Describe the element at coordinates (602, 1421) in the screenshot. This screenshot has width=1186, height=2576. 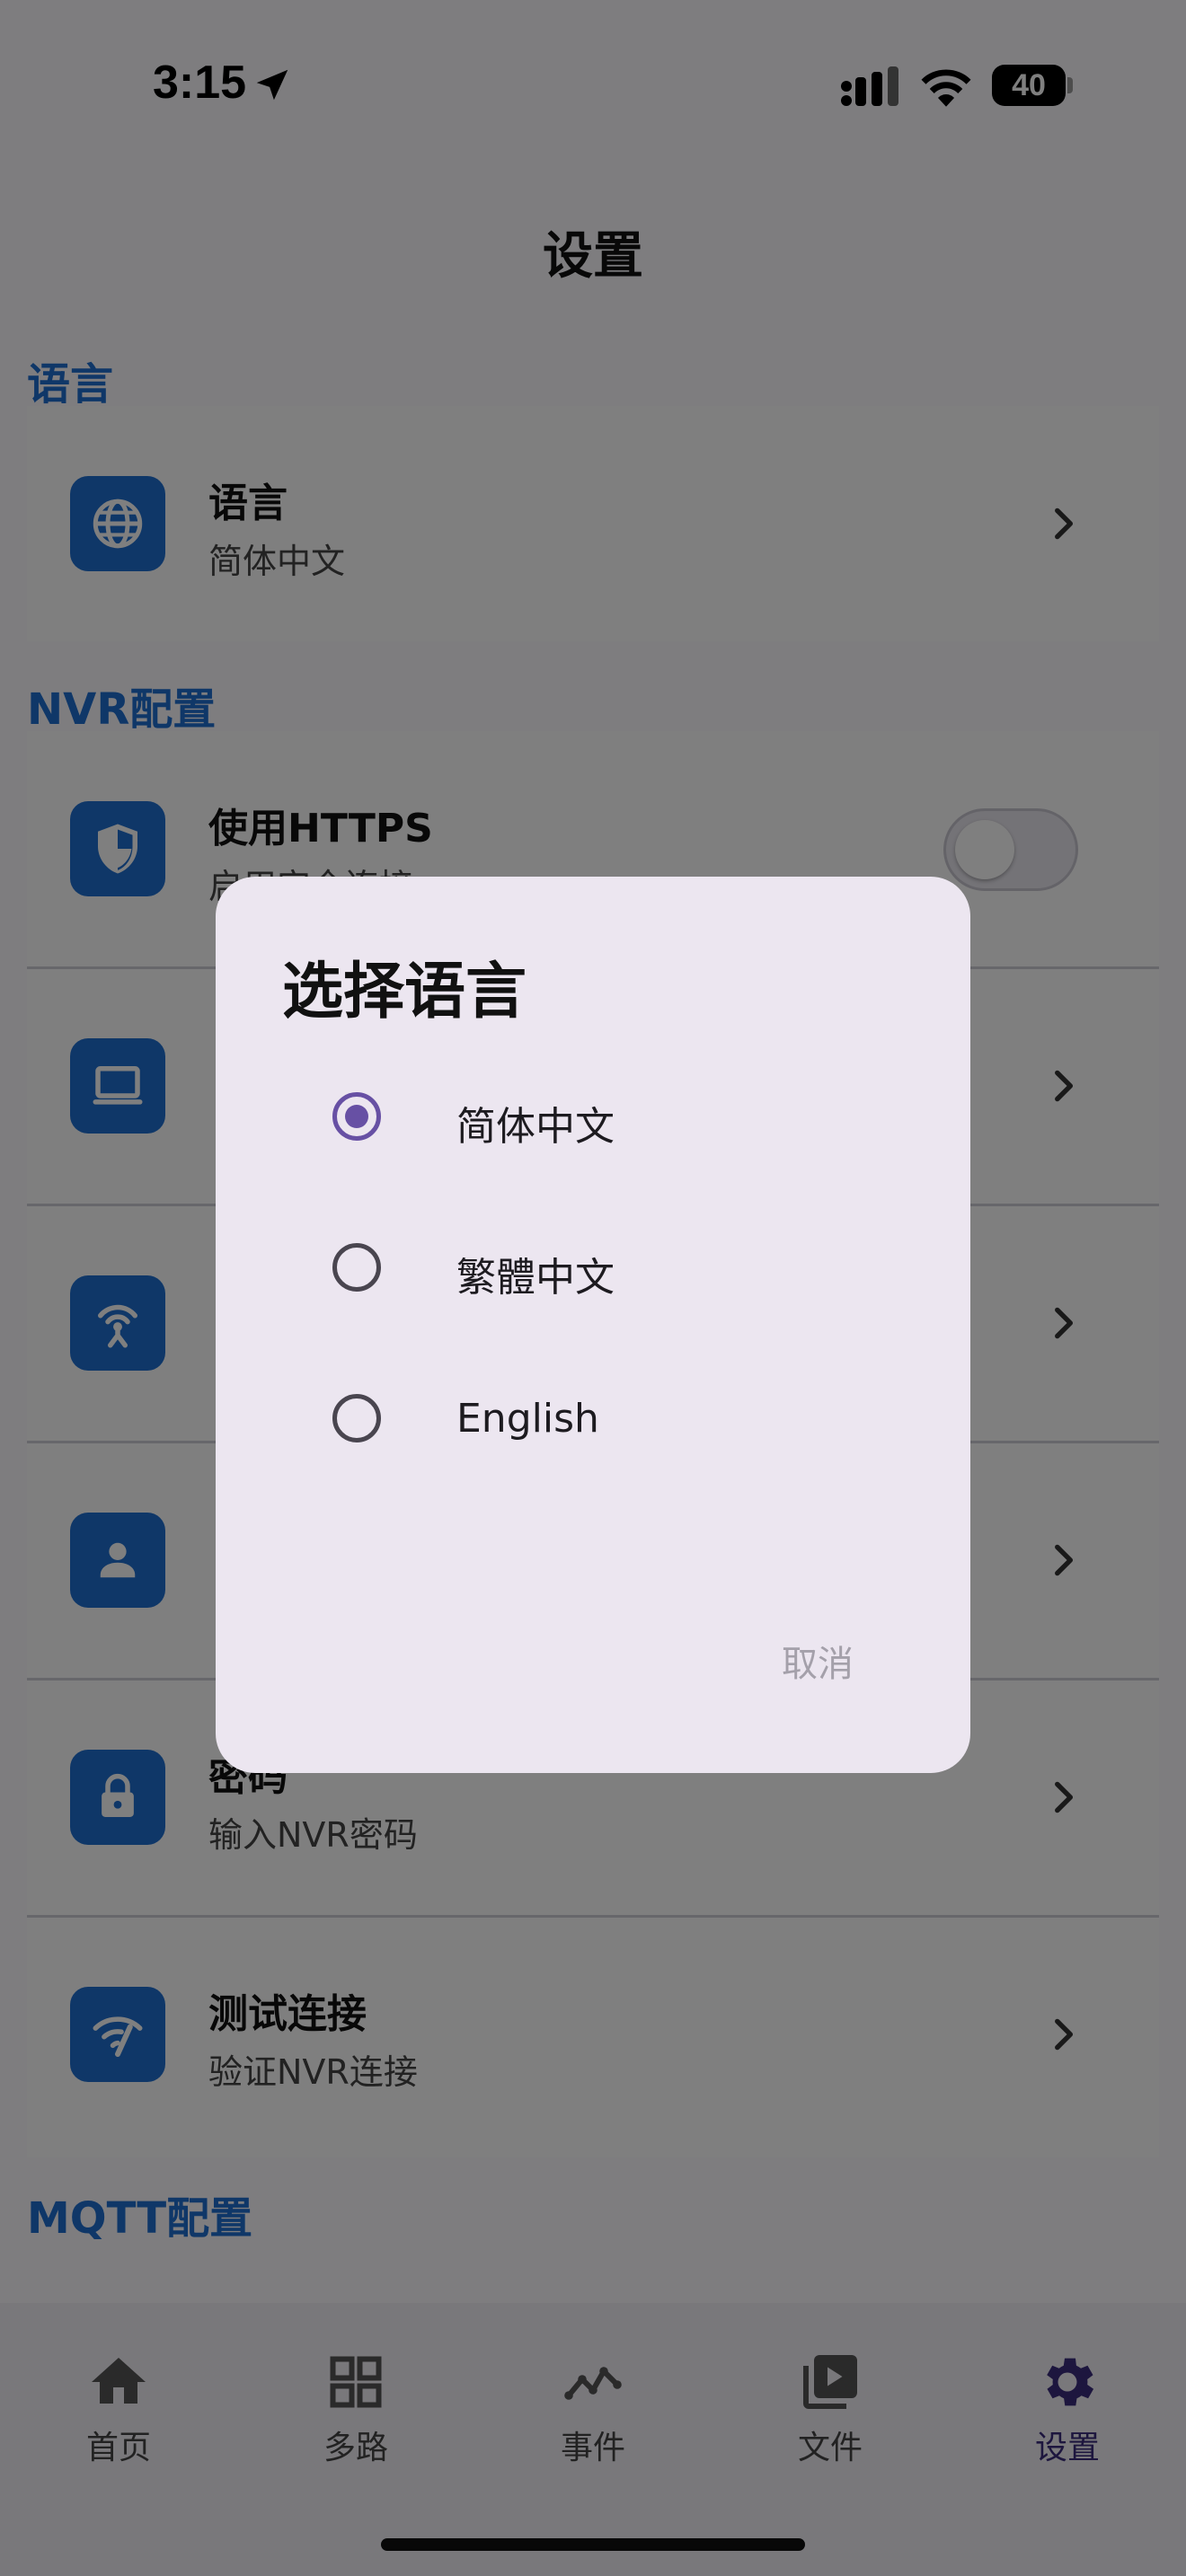
I see `language-option-english: English` at that location.